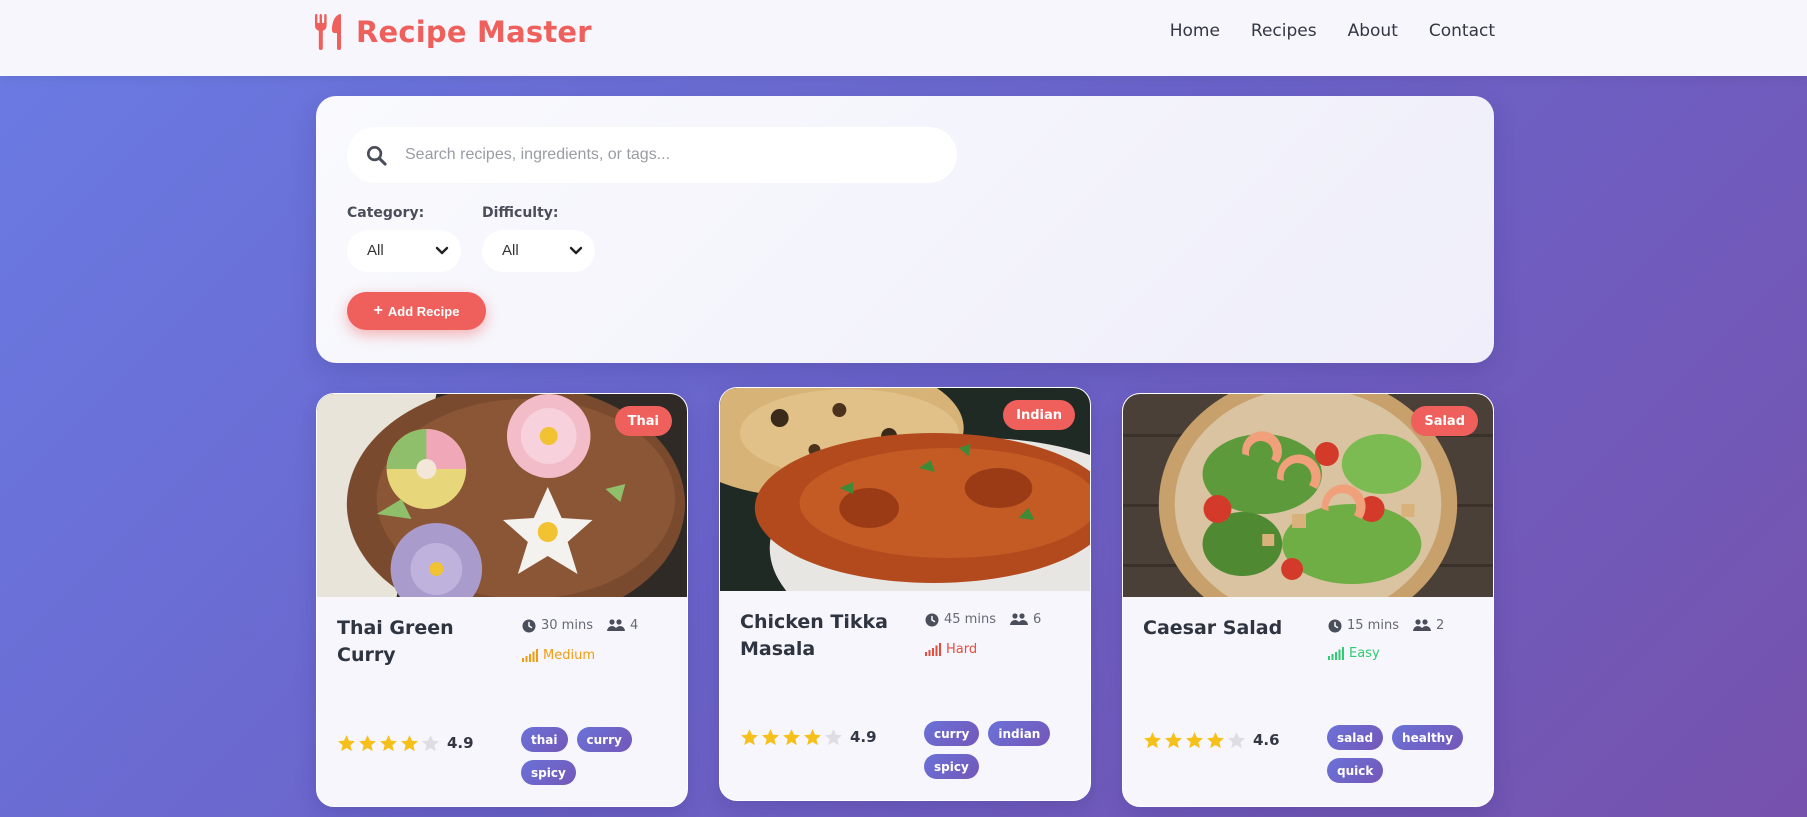 Image resolution: width=1807 pixels, height=817 pixels. What do you see at coordinates (423, 311) in the screenshot?
I see `add-recipe-label: Add Recipe` at bounding box center [423, 311].